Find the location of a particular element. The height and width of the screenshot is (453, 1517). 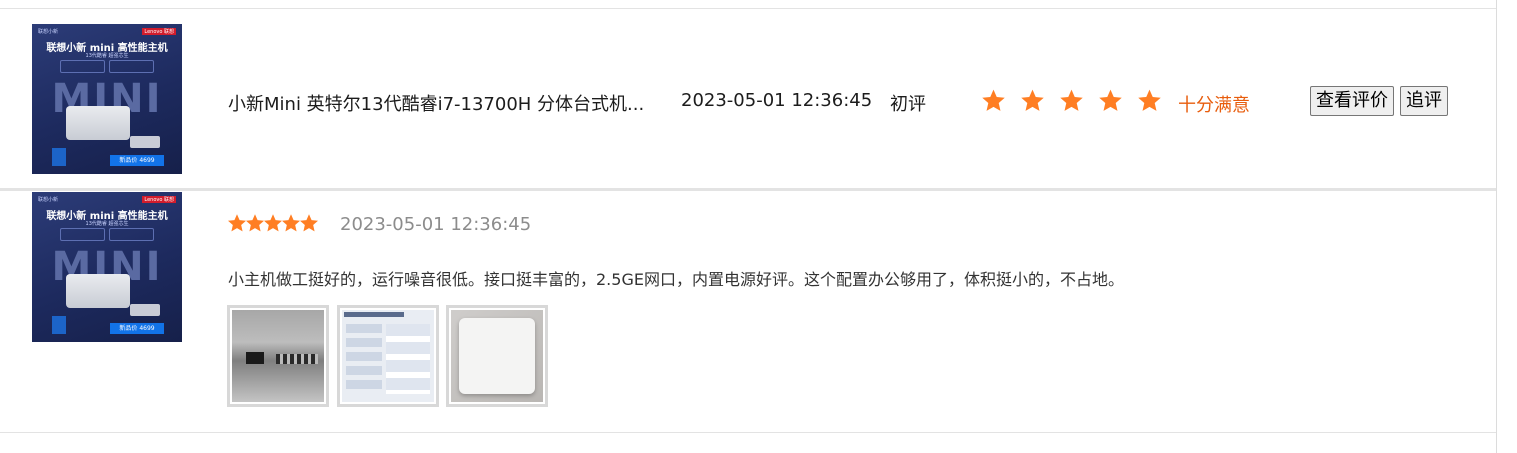

view-review-button: 查看评价 is located at coordinates (1352, 101).